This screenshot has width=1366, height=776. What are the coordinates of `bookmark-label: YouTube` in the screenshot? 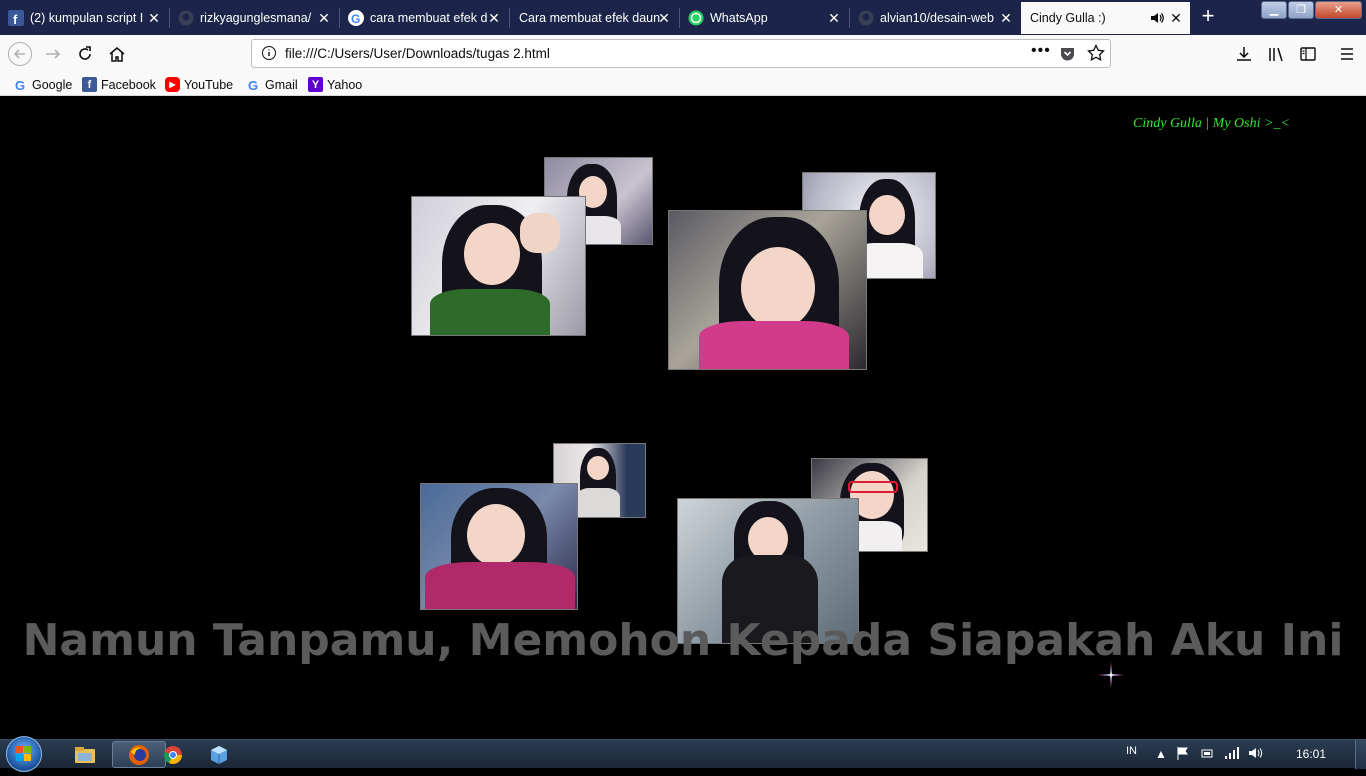 It's located at (209, 84).